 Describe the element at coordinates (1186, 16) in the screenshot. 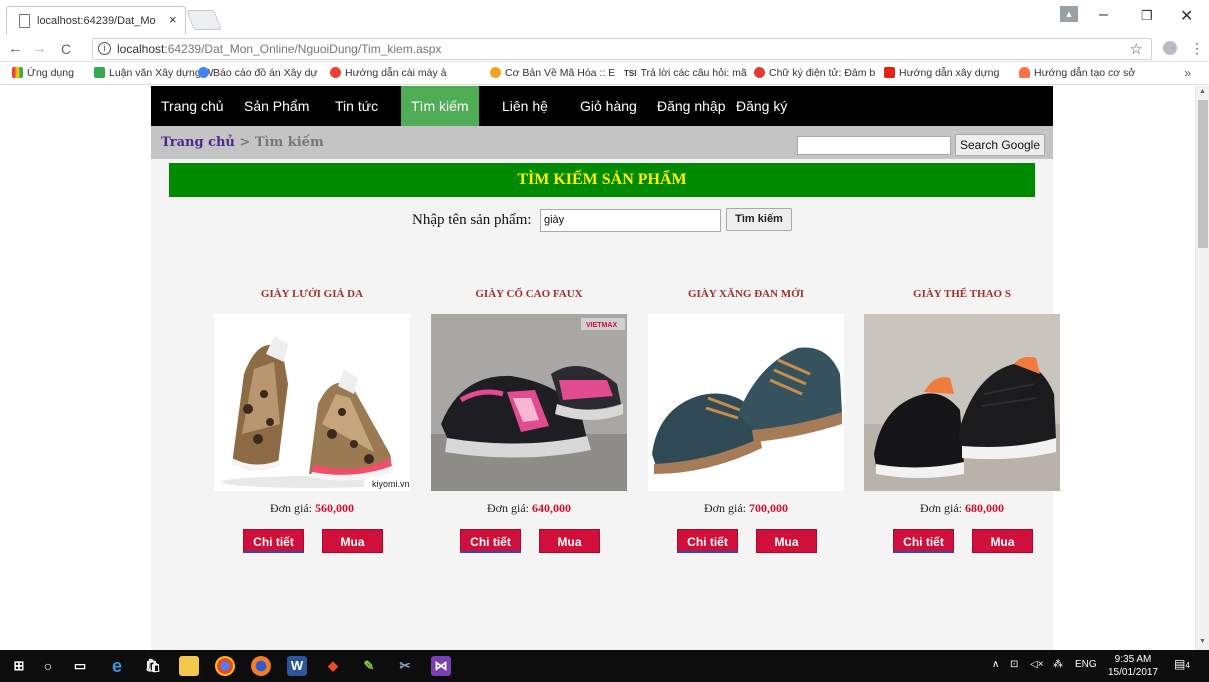

I see `close-window-button: ✕` at that location.